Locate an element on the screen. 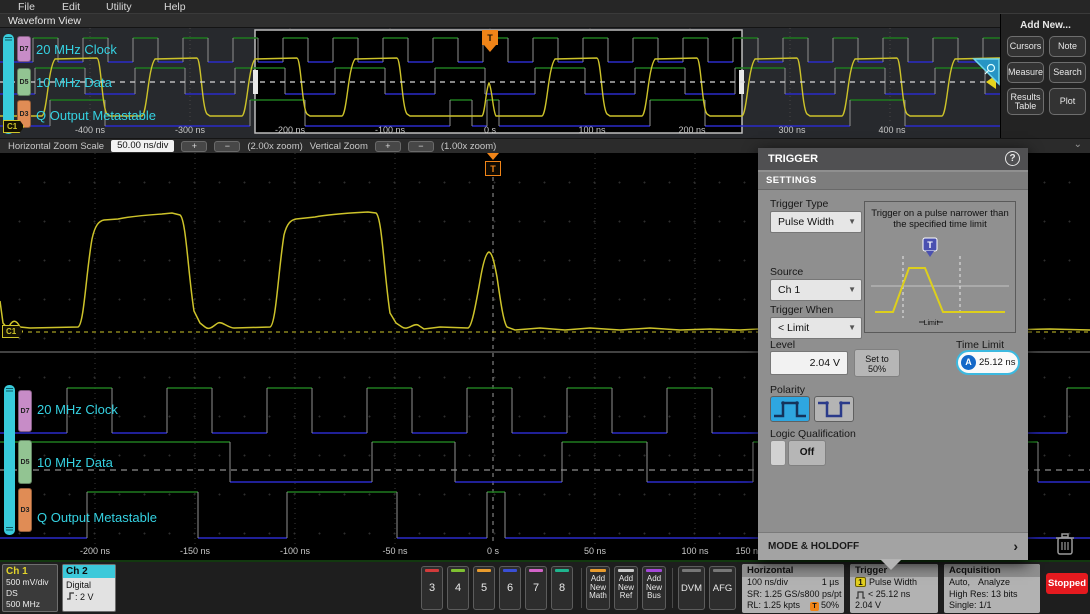 The width and height of the screenshot is (1090, 614). overview-q-label: Q Output Metastable is located at coordinates (96, 115).